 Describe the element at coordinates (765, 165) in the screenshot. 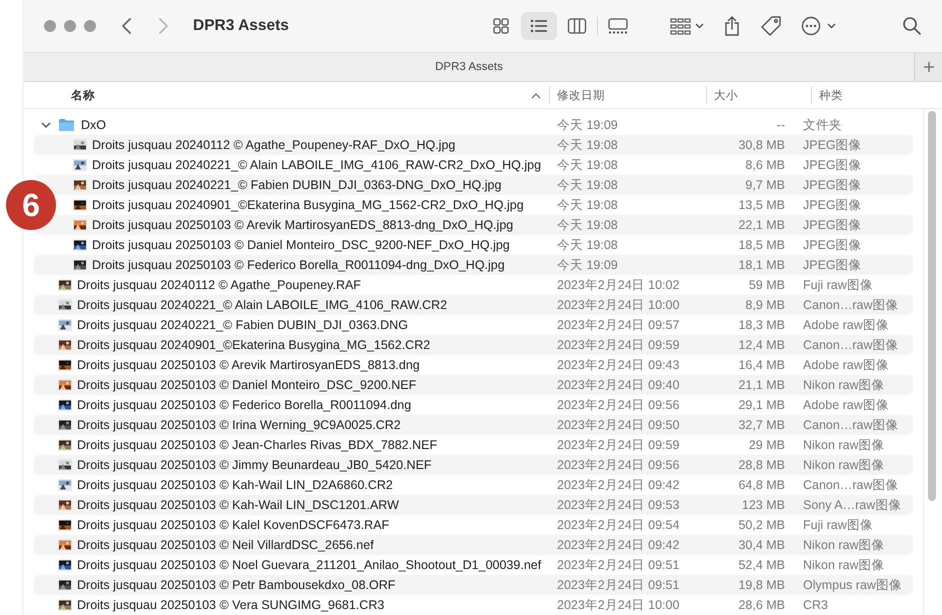

I see `file-size: 8,6 MB` at that location.